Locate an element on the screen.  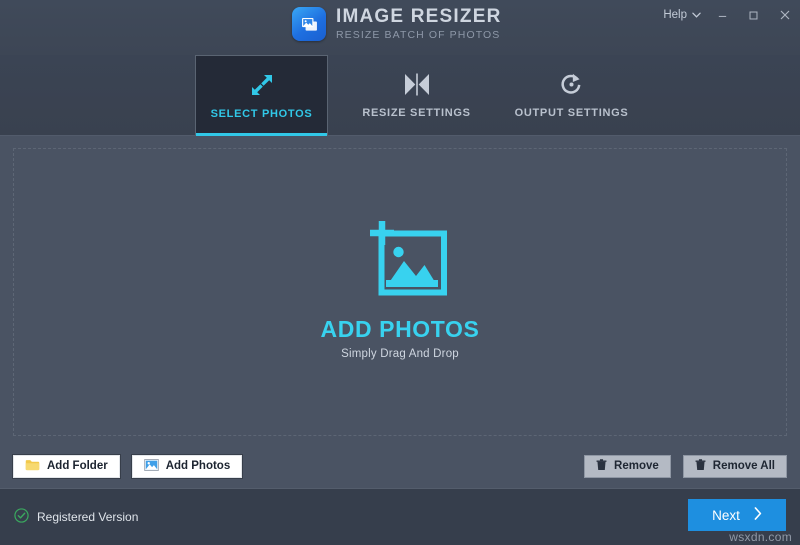
dropzone-inner: ADD PHOTOS Simply Drag And Drop is located at coordinates (400, 289).